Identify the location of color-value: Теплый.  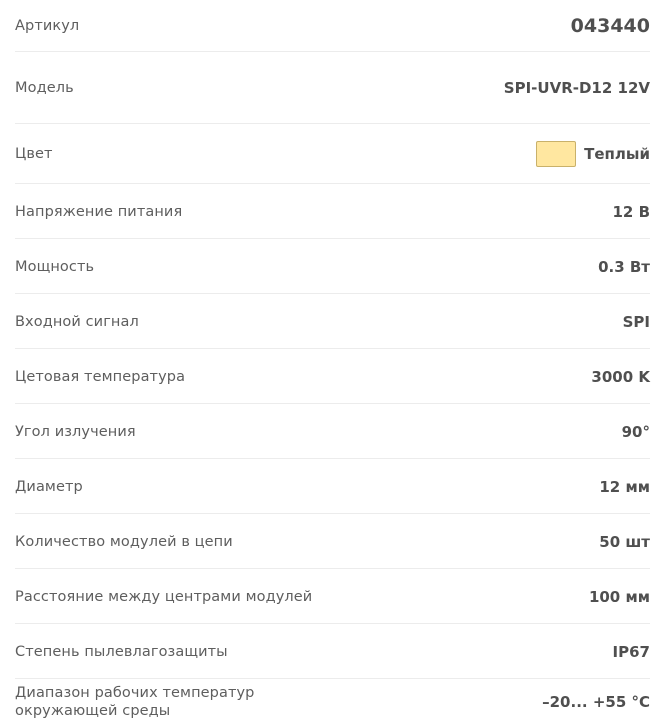
(593, 154).